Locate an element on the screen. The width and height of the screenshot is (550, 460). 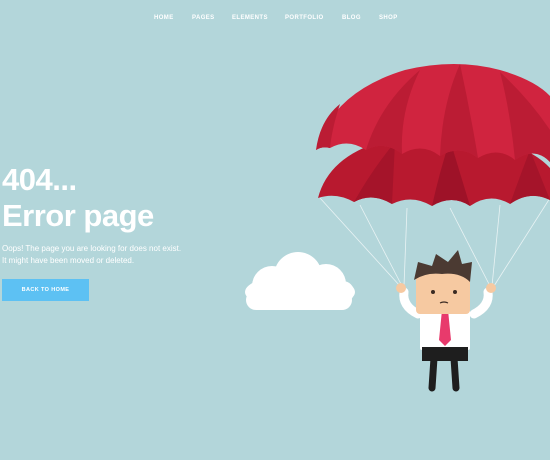
right-hand is located at coordinates (491, 288).